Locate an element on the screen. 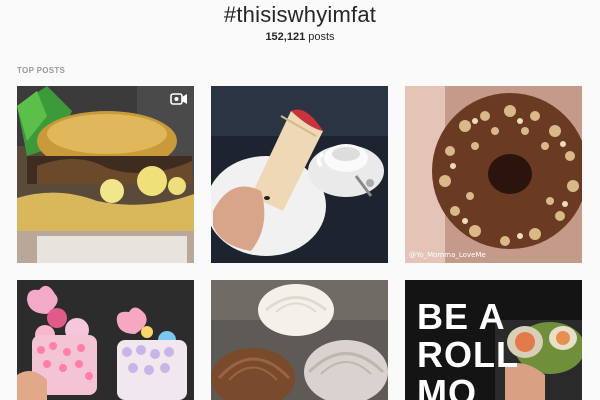 The height and width of the screenshot is (400, 600). roll-sign-text: BE A ROLL MO is located at coordinates (468, 349).